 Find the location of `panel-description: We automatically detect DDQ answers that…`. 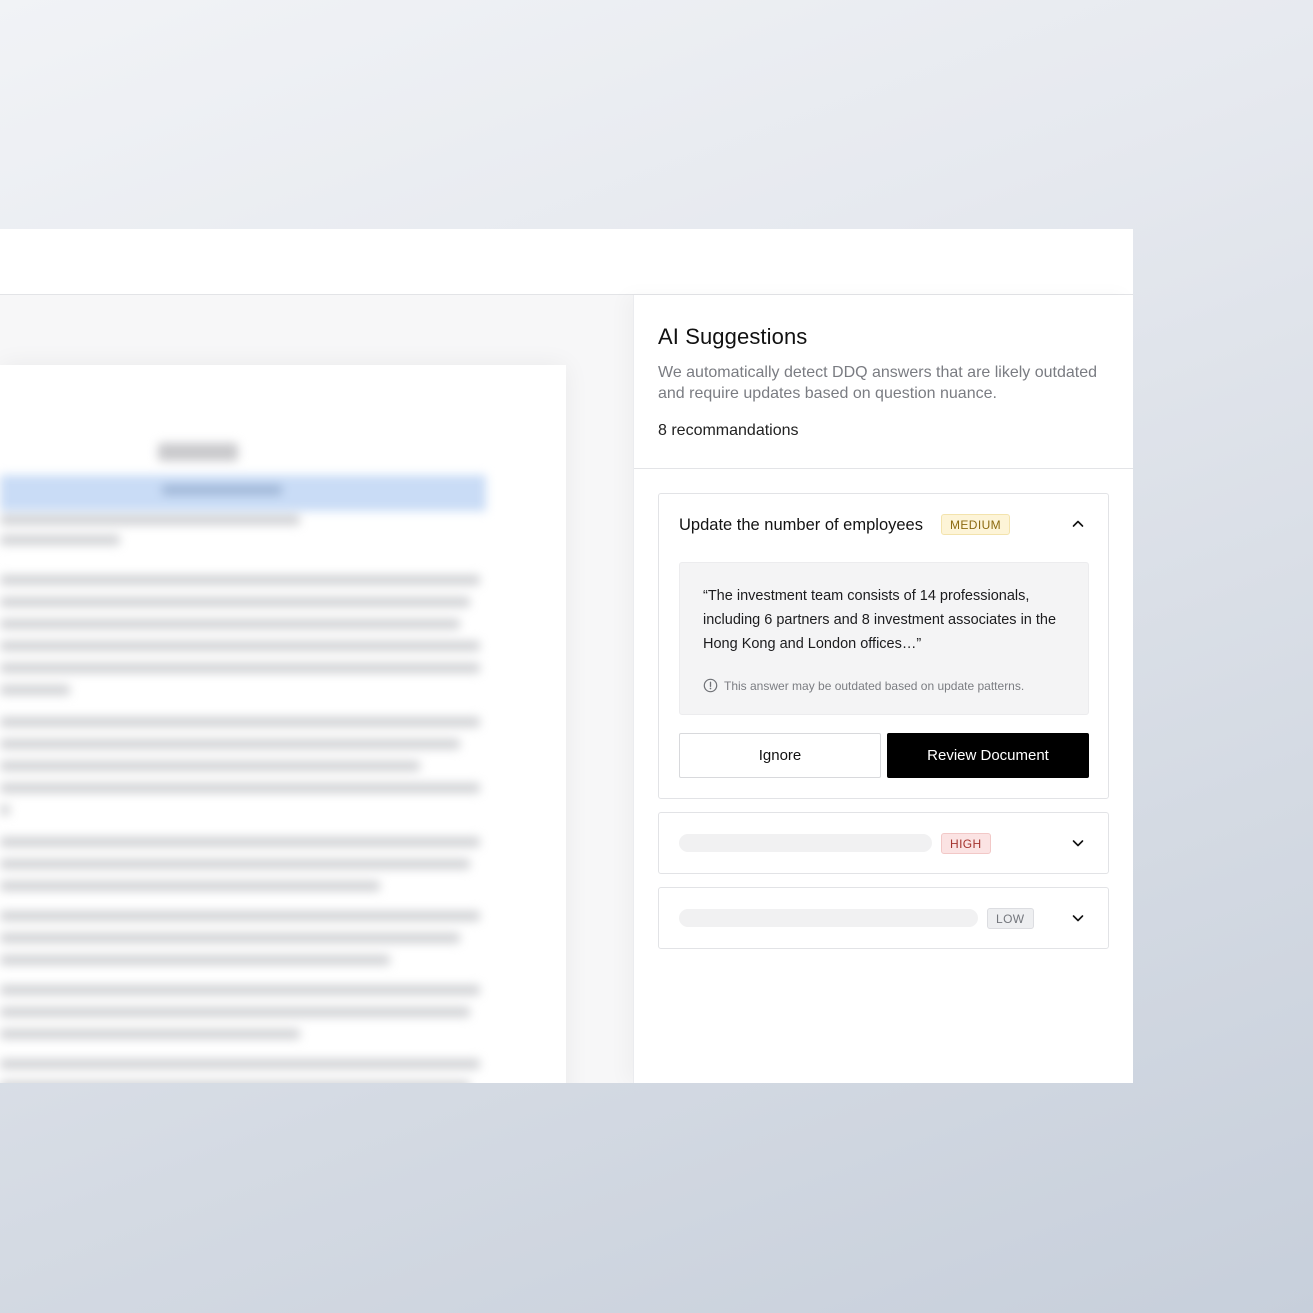

panel-description: We automatically detect DDQ answers that… is located at coordinates (878, 383).